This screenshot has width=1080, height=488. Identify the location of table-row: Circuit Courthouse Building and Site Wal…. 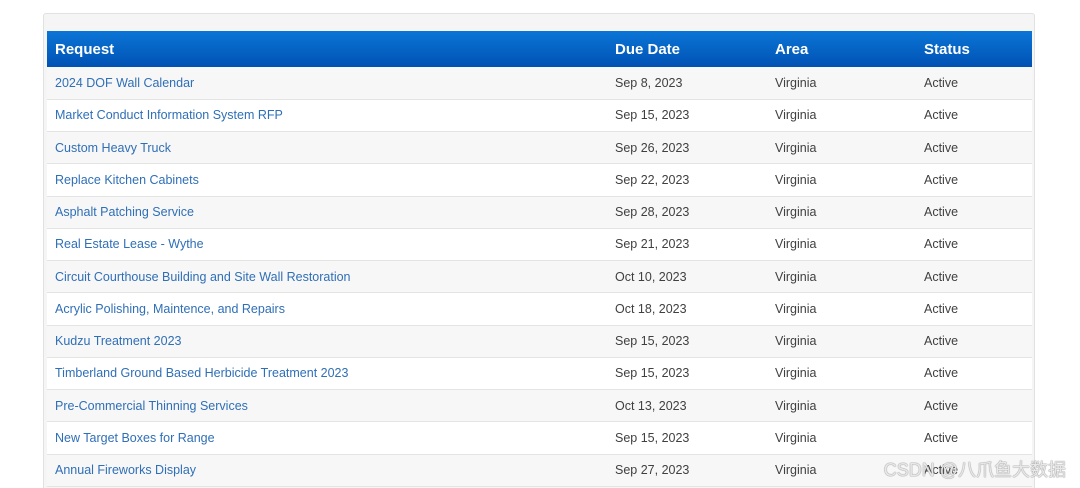
(539, 277).